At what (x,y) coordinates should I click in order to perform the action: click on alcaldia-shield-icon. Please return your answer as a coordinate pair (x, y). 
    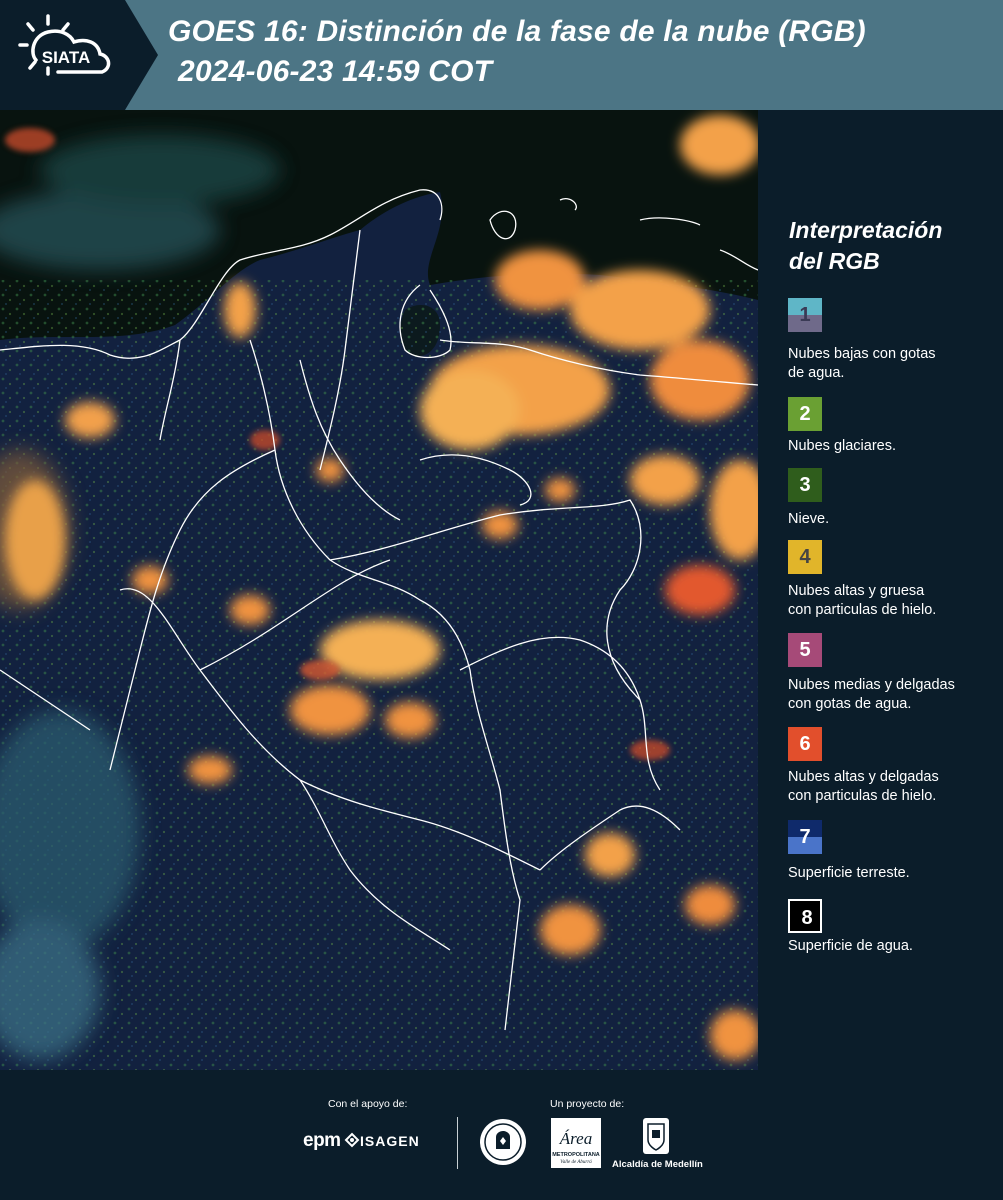
    Looking at the image, I should click on (656, 1136).